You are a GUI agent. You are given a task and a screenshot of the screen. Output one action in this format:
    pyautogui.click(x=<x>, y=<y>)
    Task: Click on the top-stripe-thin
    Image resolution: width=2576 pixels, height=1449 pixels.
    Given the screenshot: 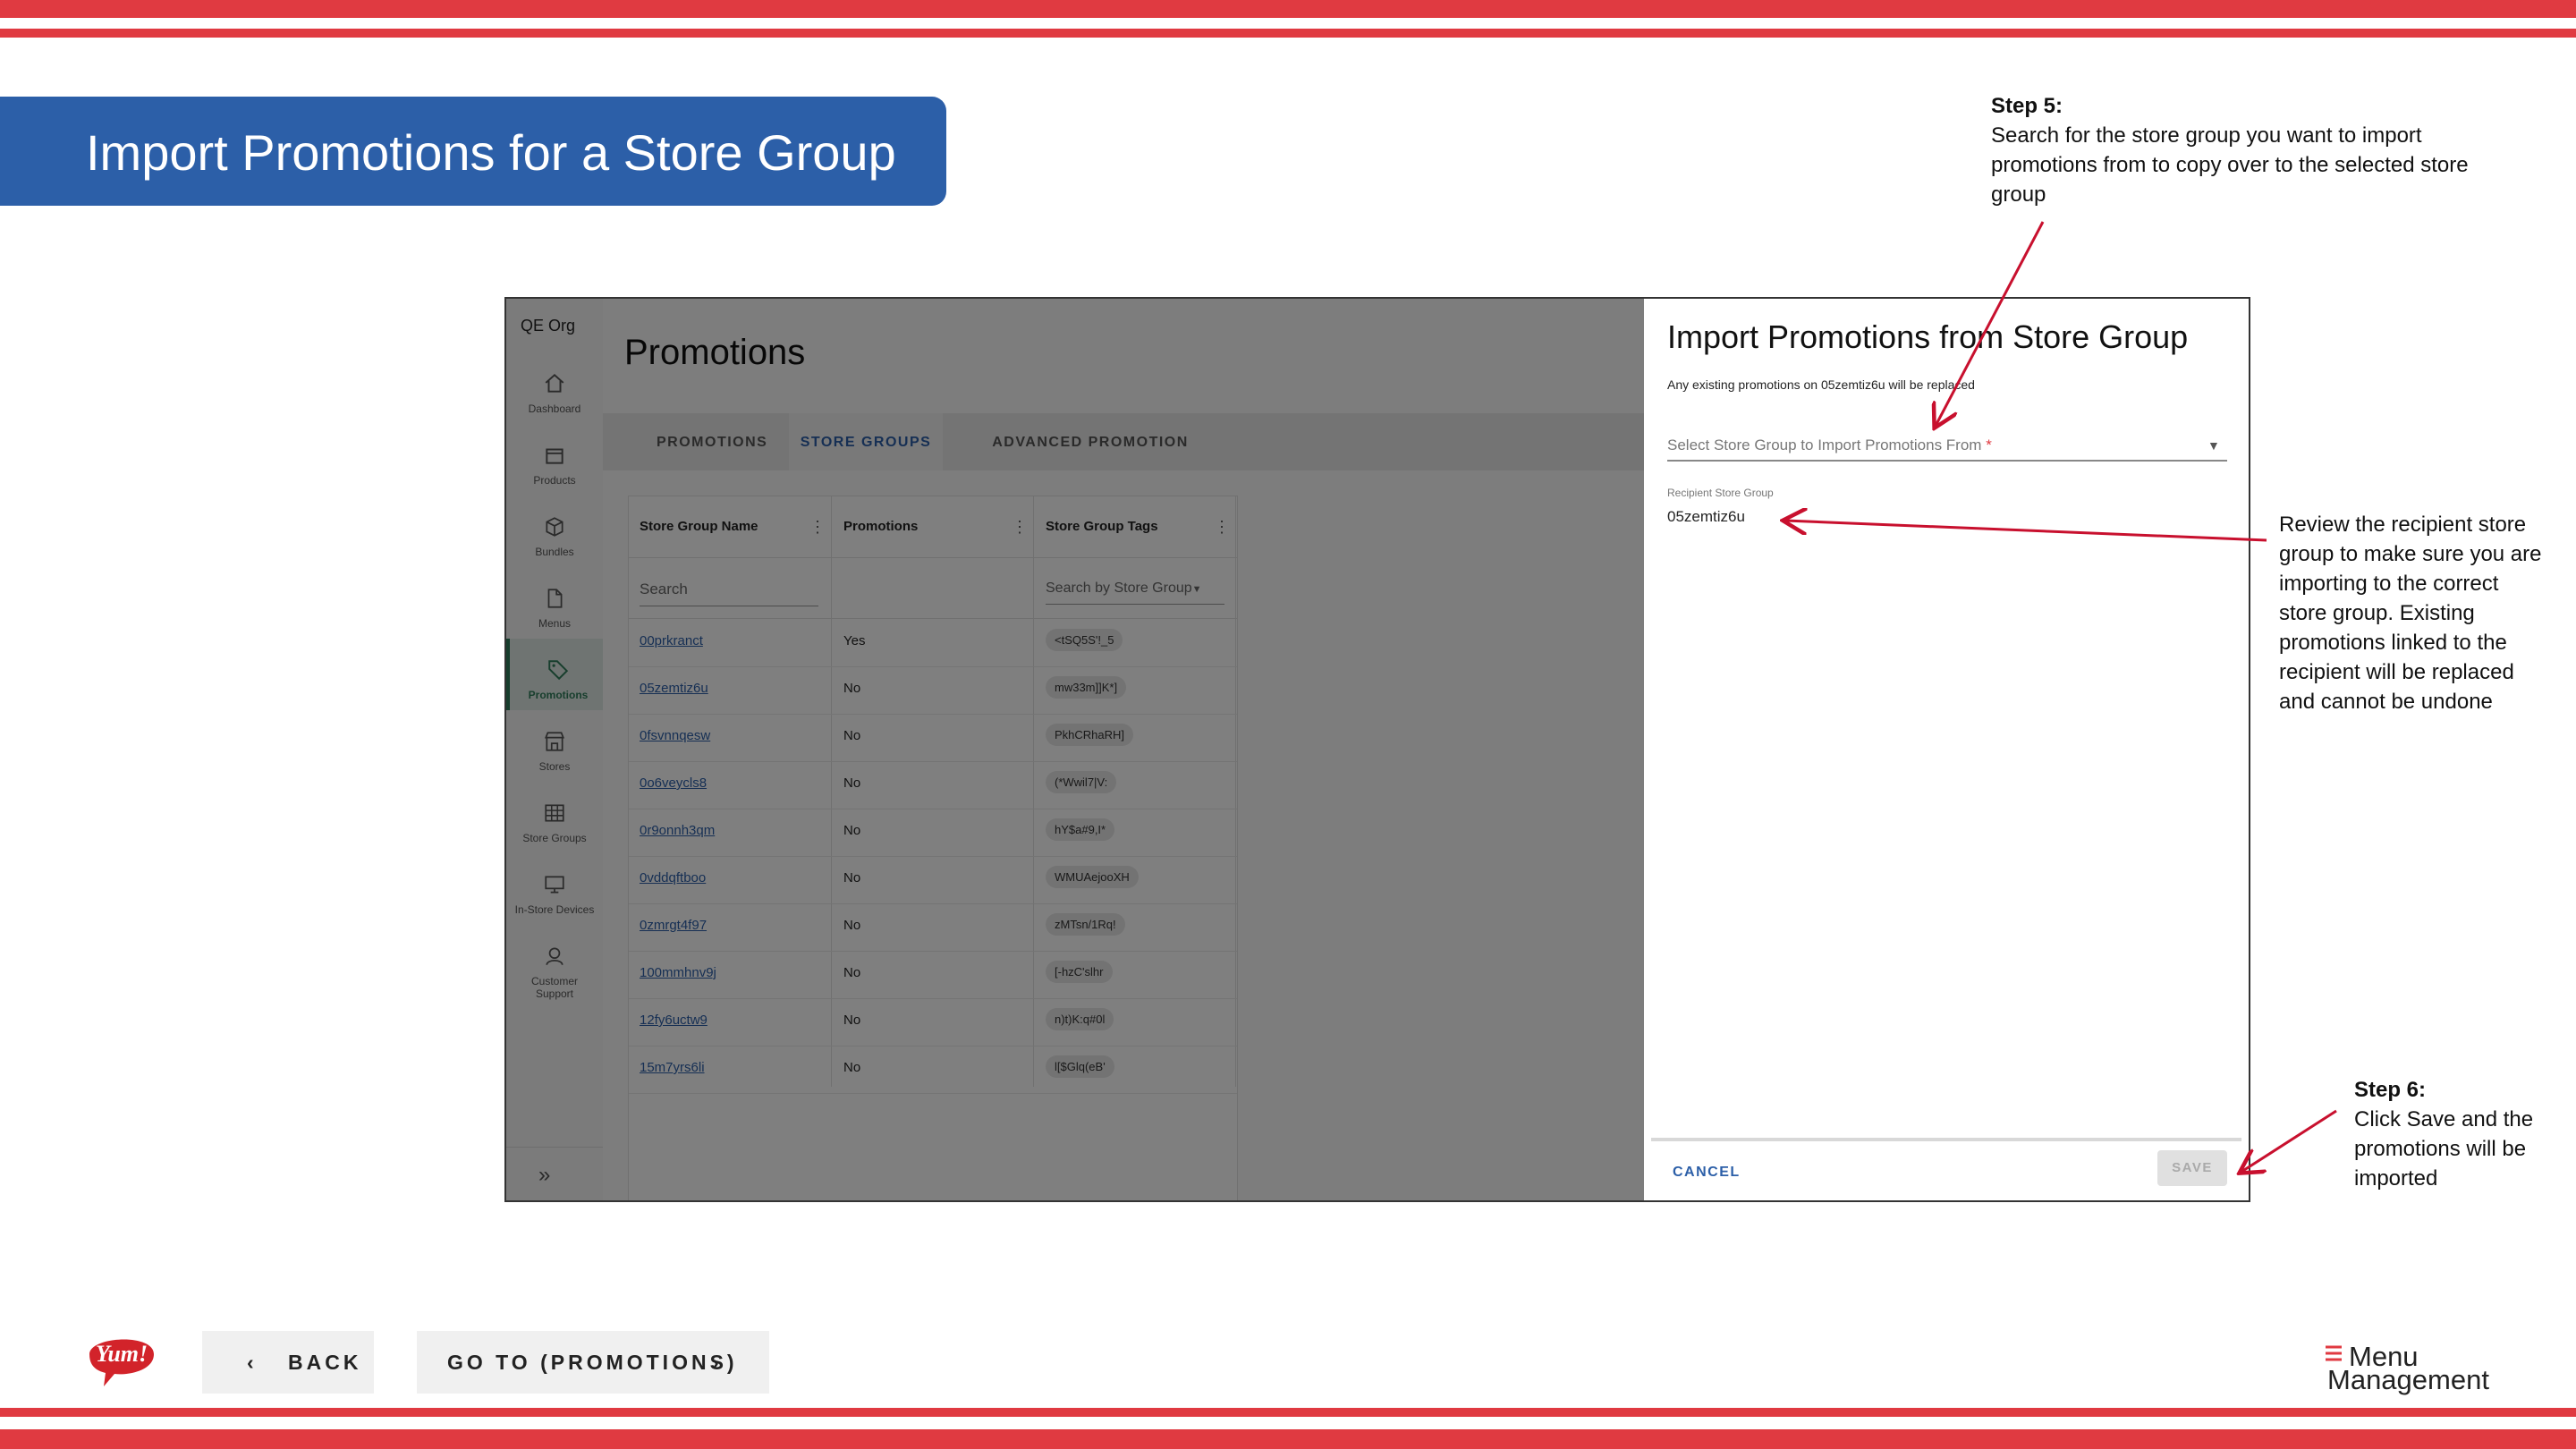 What is the action you would take?
    pyautogui.click(x=1288, y=33)
    